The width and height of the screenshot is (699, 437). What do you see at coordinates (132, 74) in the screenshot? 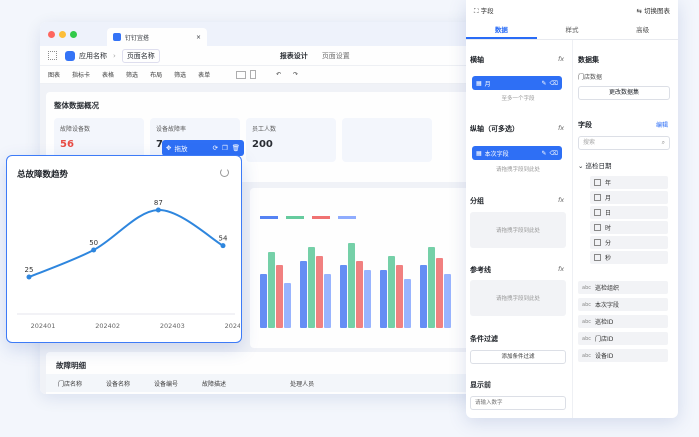
I see `toolbar-filter: 筛选` at bounding box center [132, 74].